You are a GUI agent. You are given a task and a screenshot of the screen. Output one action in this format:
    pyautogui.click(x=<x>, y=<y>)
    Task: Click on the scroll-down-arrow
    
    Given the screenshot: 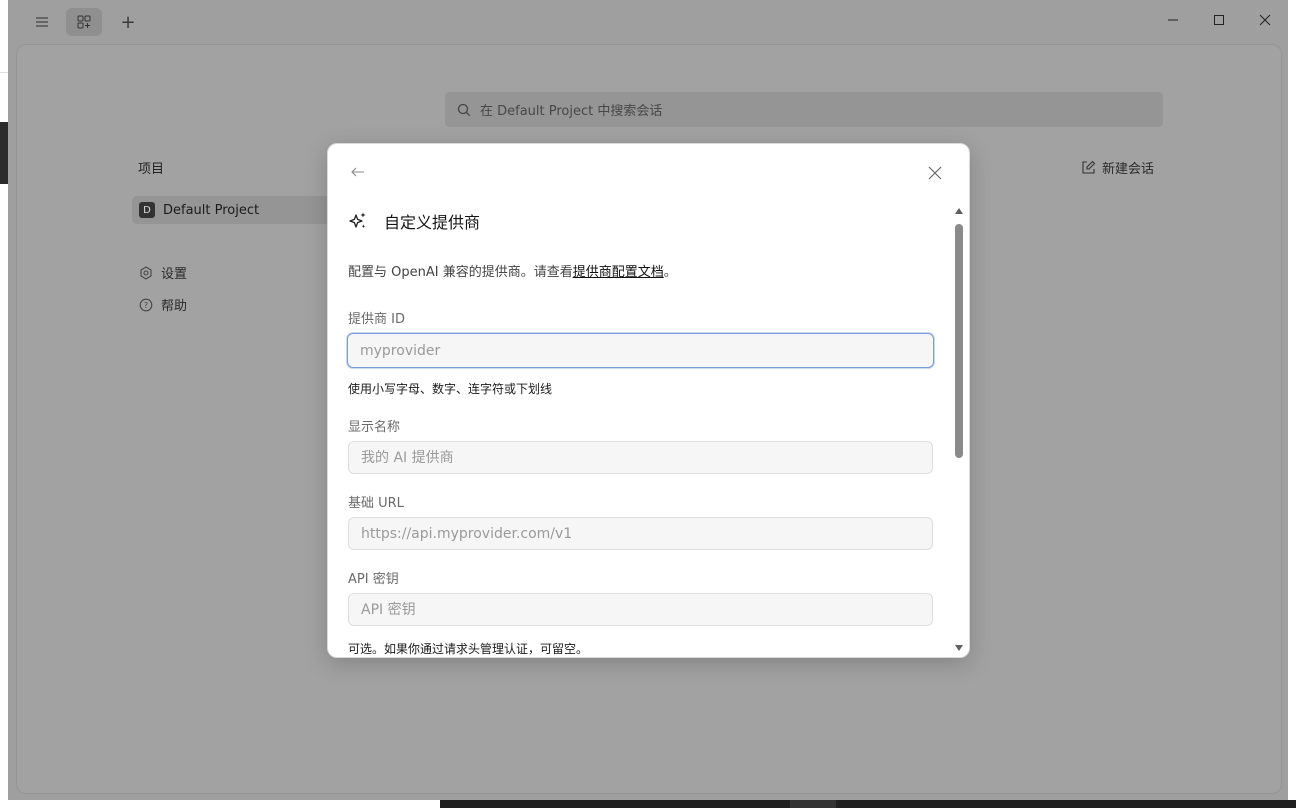 What is the action you would take?
    pyautogui.click(x=959, y=648)
    